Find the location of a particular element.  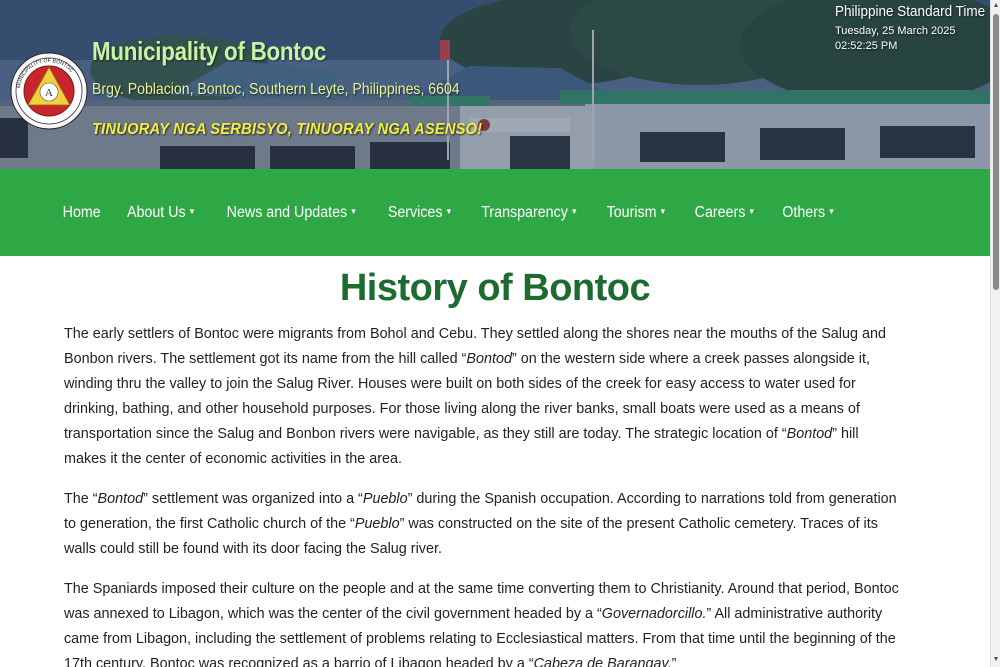

pst-clock-label: Philippine Standard Time is located at coordinates (910, 11).